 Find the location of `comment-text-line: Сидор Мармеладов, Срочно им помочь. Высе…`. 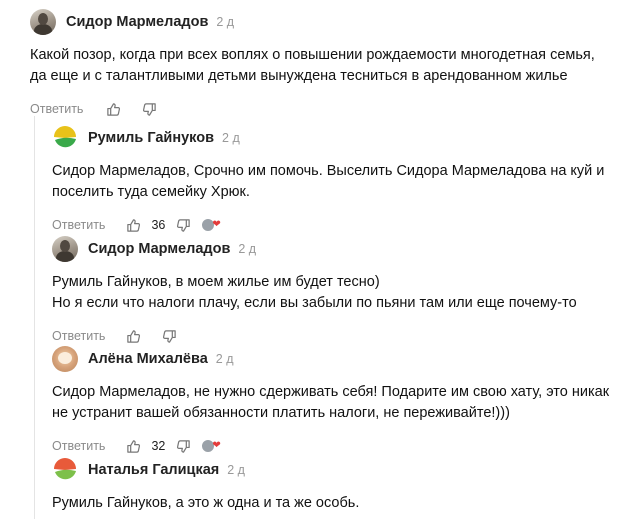

comment-text-line: Сидор Мармеладов, Срочно им помочь. Высе… is located at coordinates (328, 171).